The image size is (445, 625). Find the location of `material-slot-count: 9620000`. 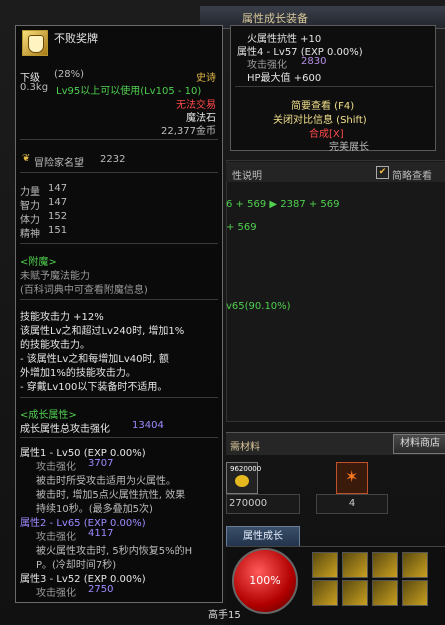

material-slot-count: 9620000 is located at coordinates (246, 469).